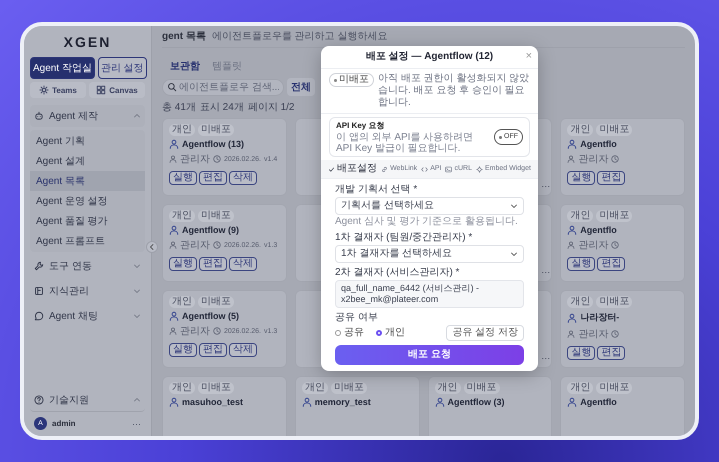 This screenshot has width=719, height=462. What do you see at coordinates (87, 161) in the screenshot?
I see `sidebar-item: Agent 설계` at bounding box center [87, 161].